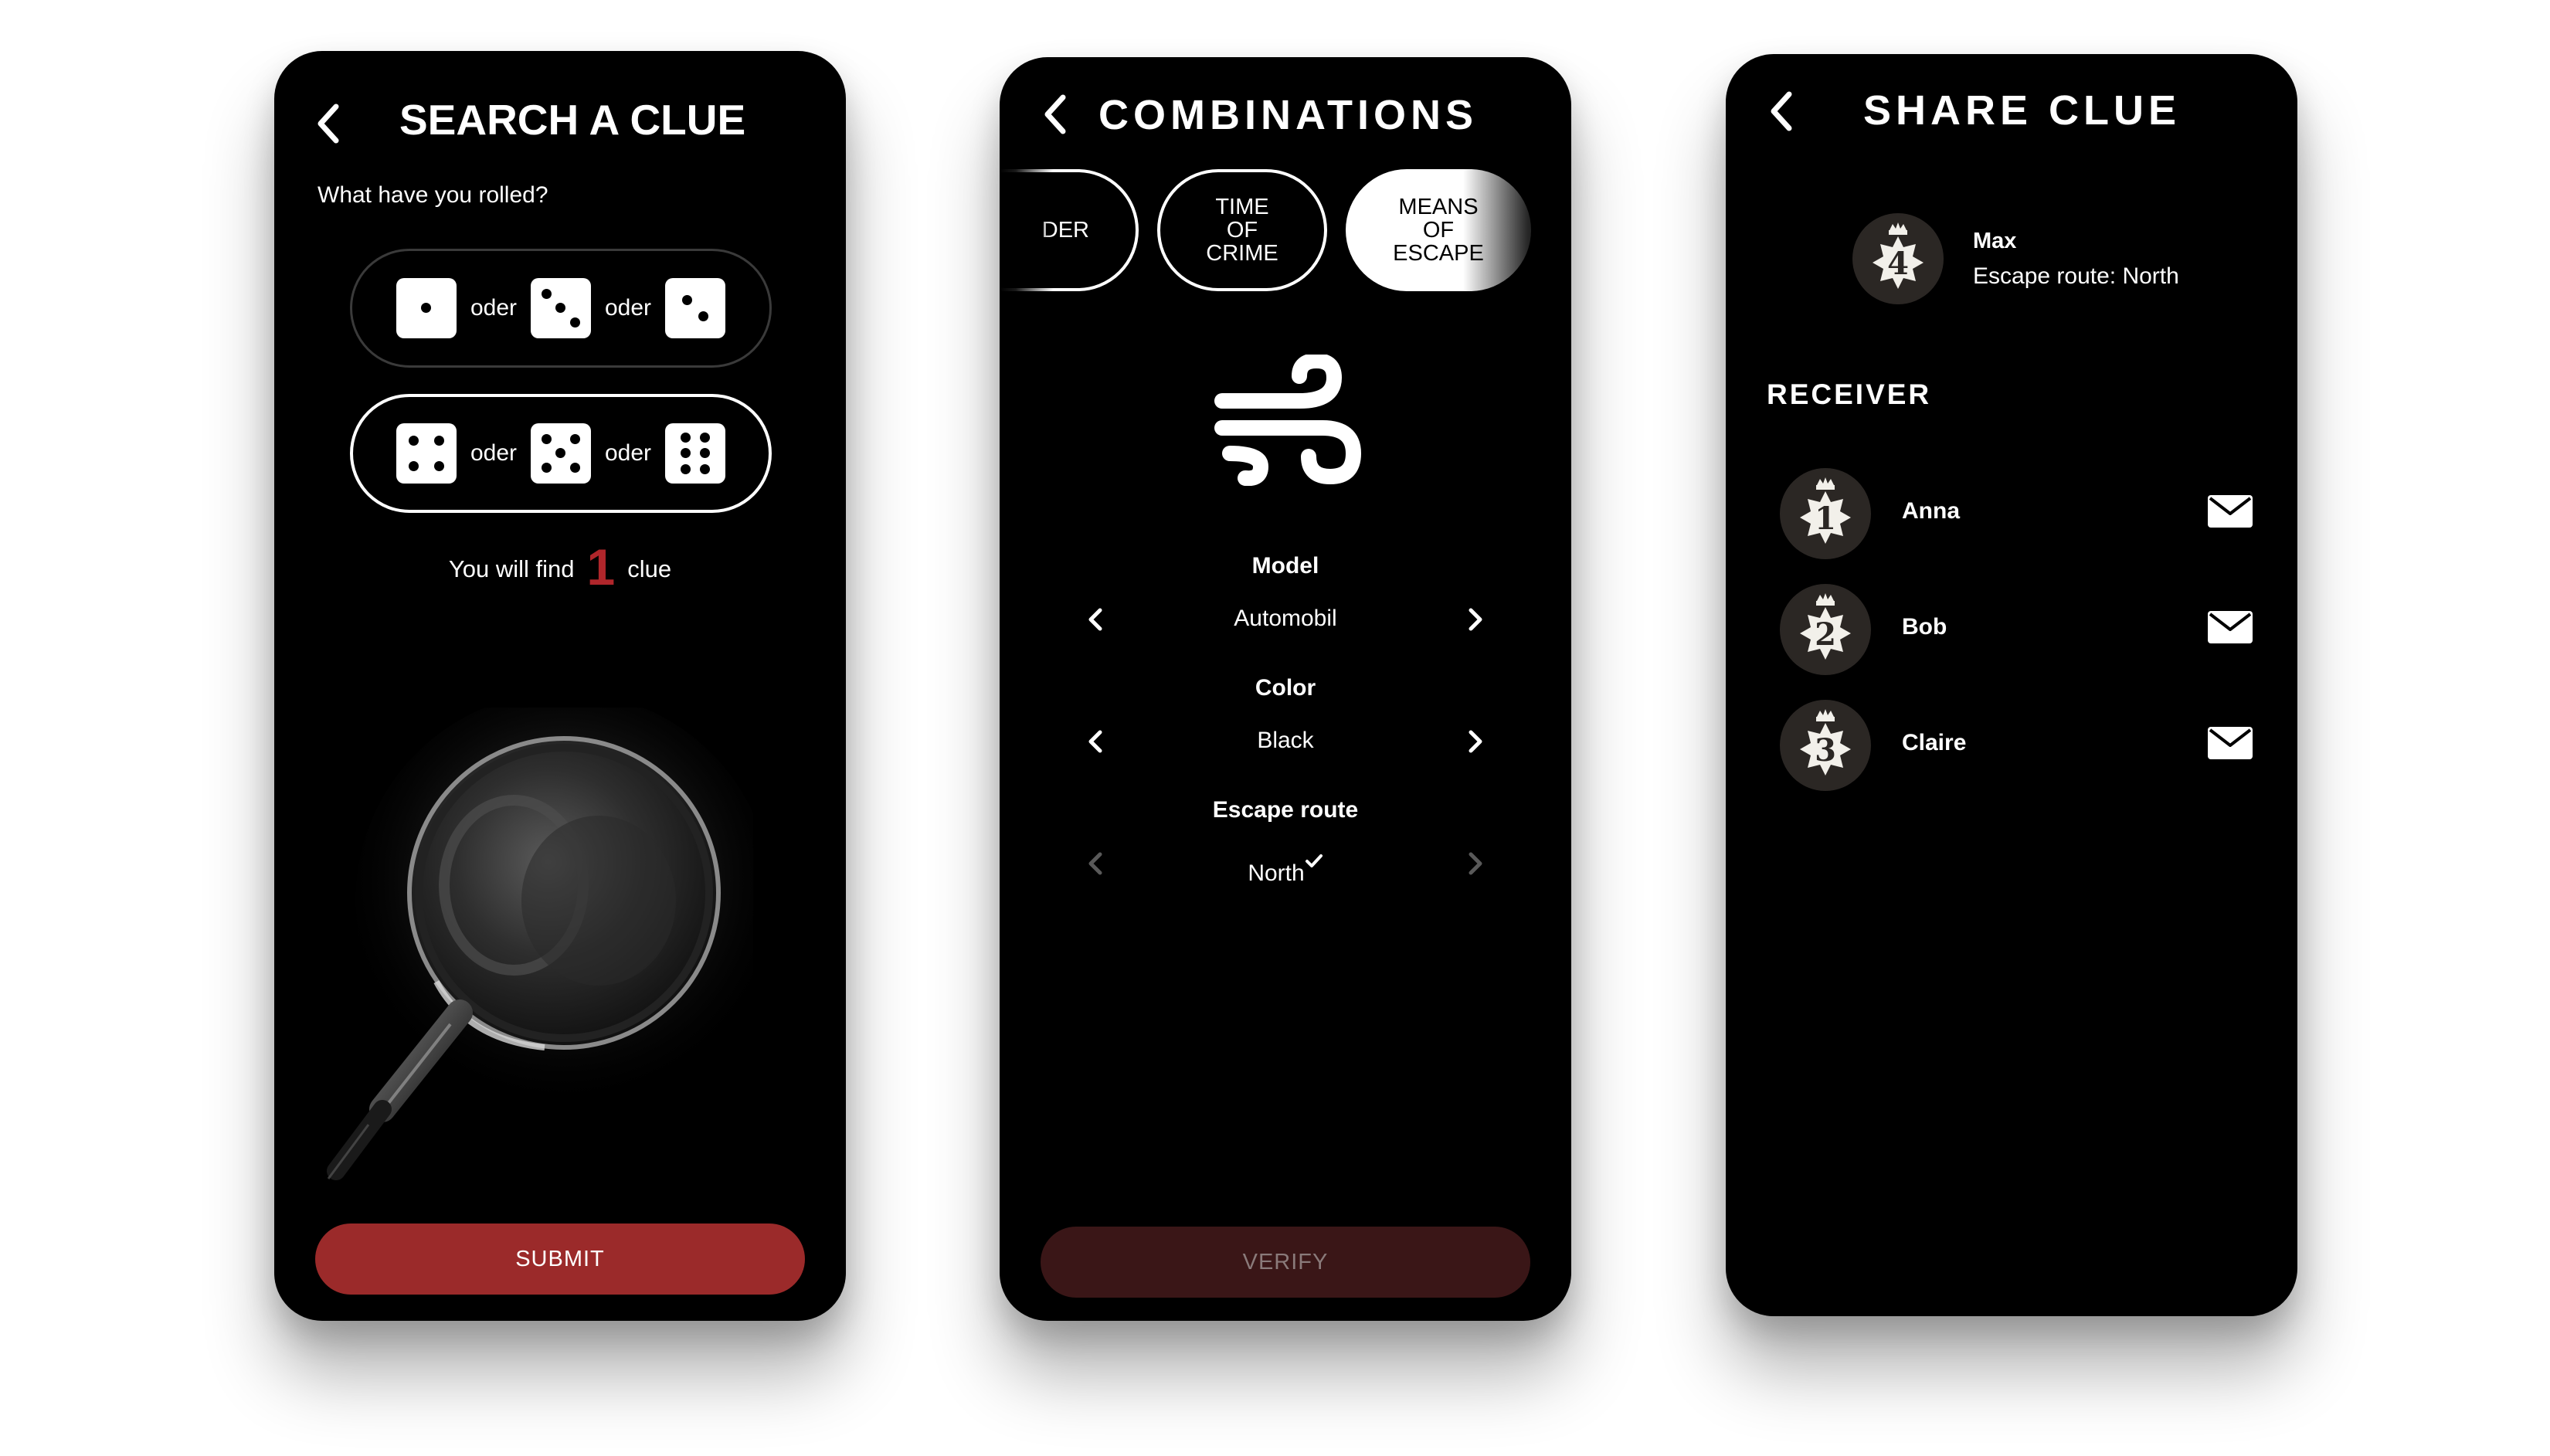 Image resolution: width=2550 pixels, height=1456 pixels. Describe the element at coordinates (1288, 115) in the screenshot. I see `page-title: COMBINATIONS` at that location.